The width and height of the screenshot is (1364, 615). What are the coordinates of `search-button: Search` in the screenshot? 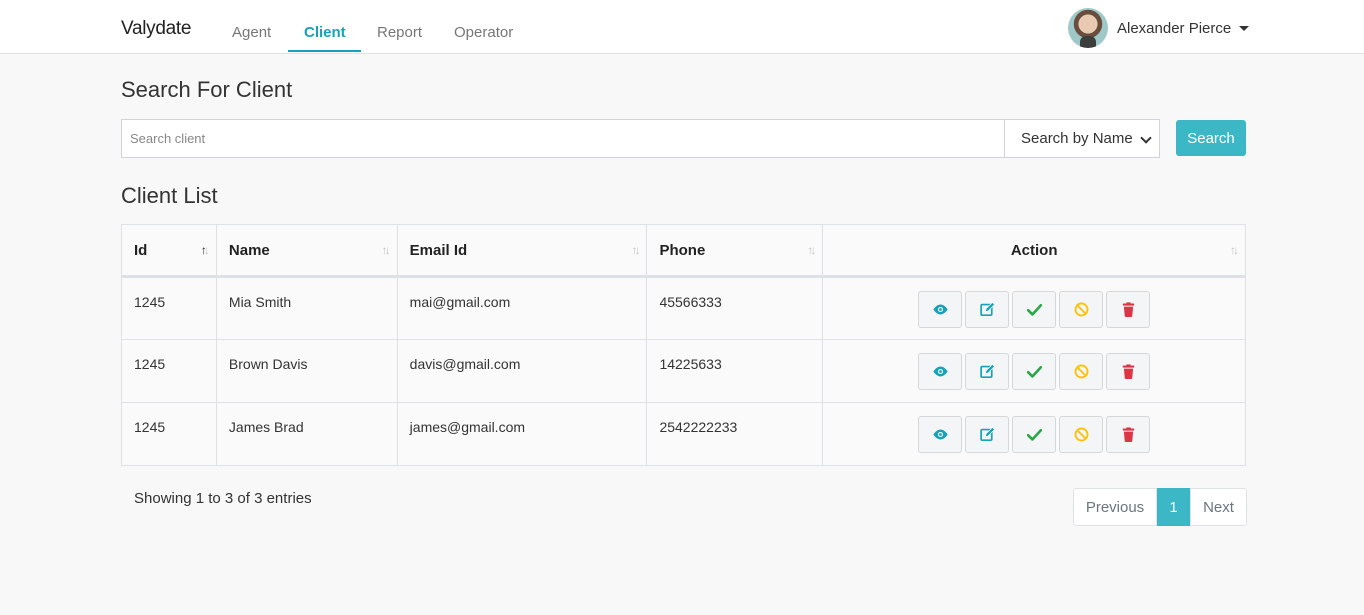 It's located at (1211, 138).